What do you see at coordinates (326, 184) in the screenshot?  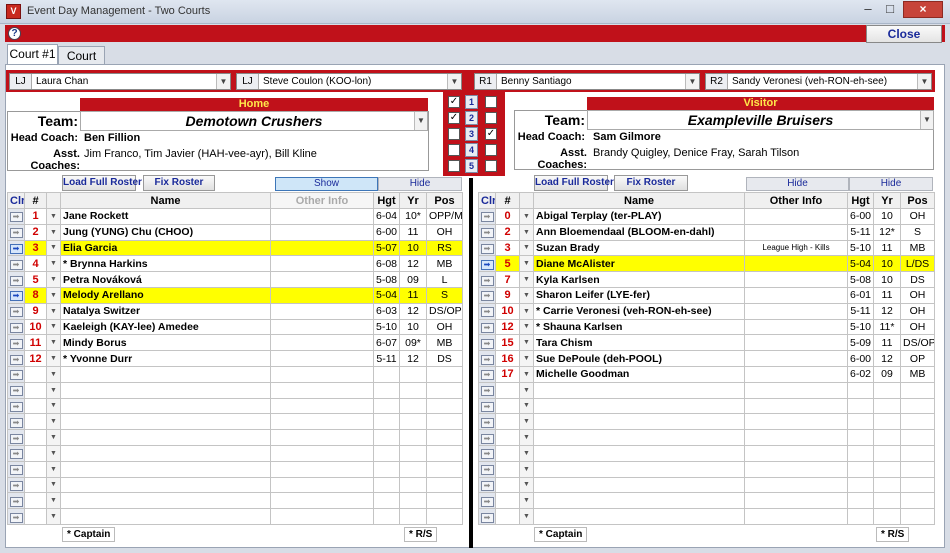 I see `home-show-button: Show` at bounding box center [326, 184].